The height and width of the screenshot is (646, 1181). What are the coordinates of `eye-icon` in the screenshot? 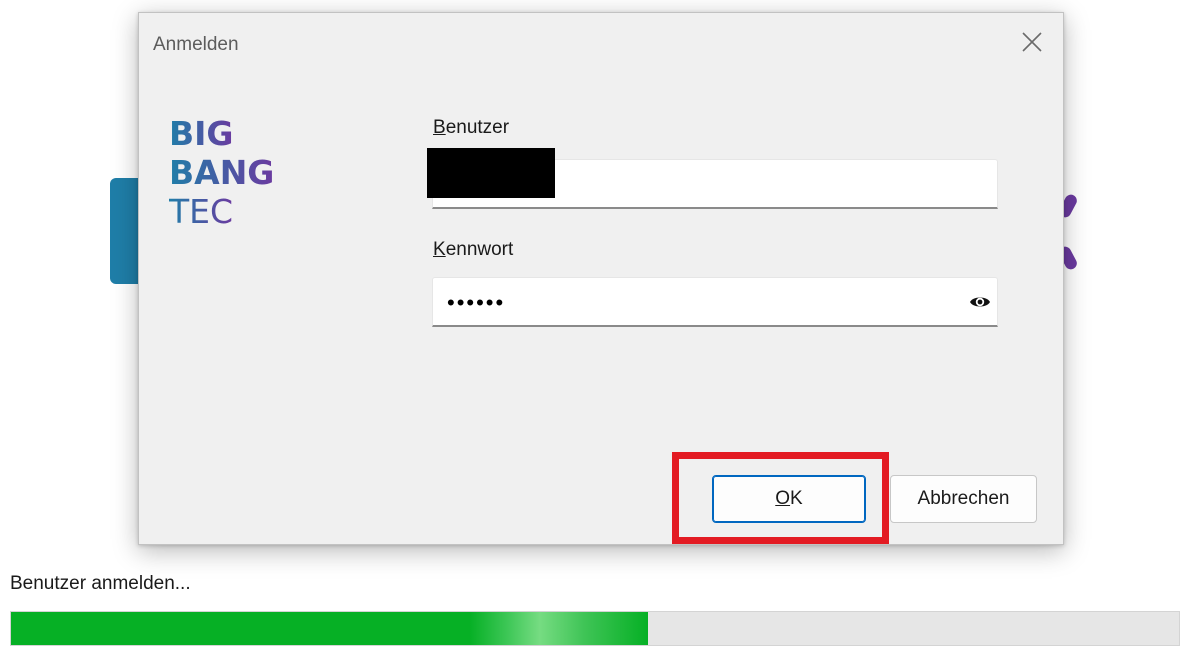 It's located at (980, 302).